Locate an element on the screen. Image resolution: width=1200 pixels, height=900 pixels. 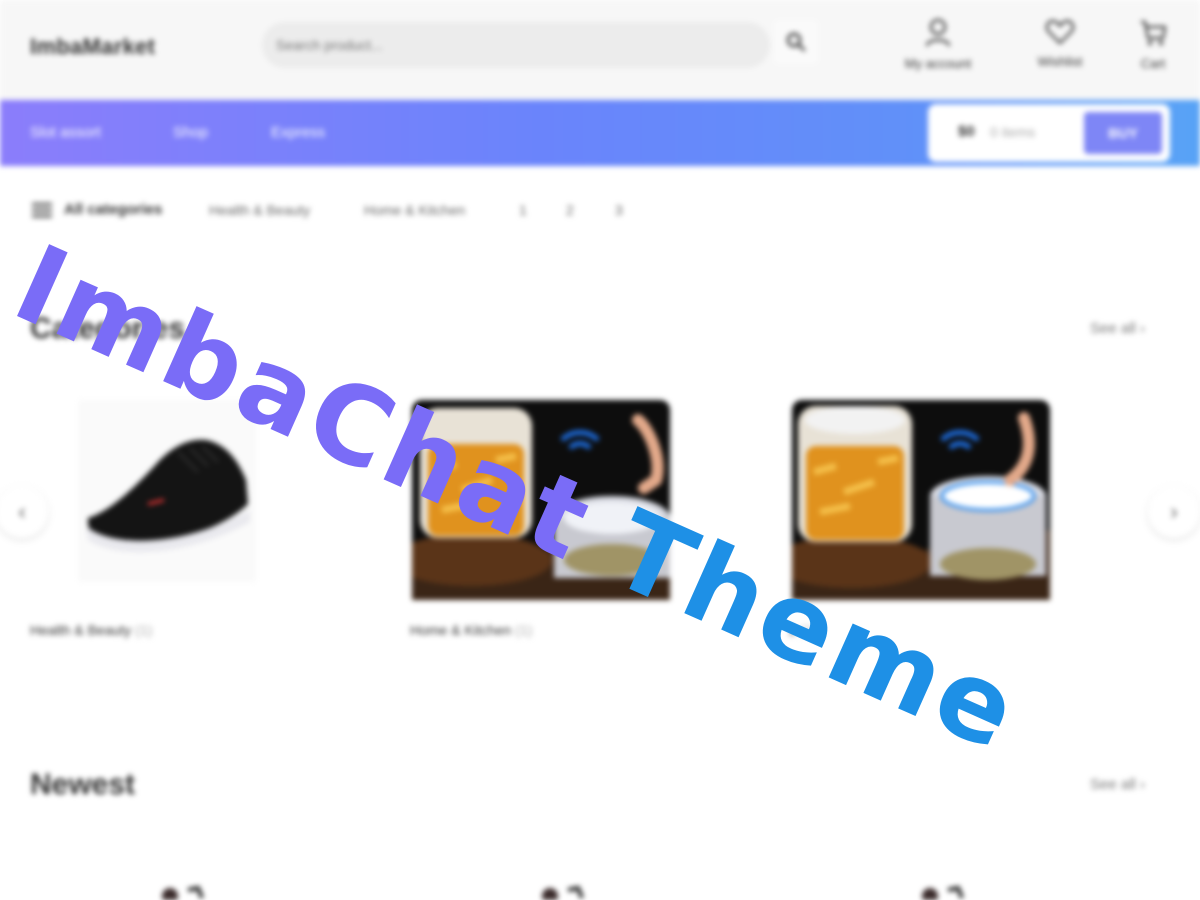
categories-section-title: Categories is located at coordinates (108, 328).